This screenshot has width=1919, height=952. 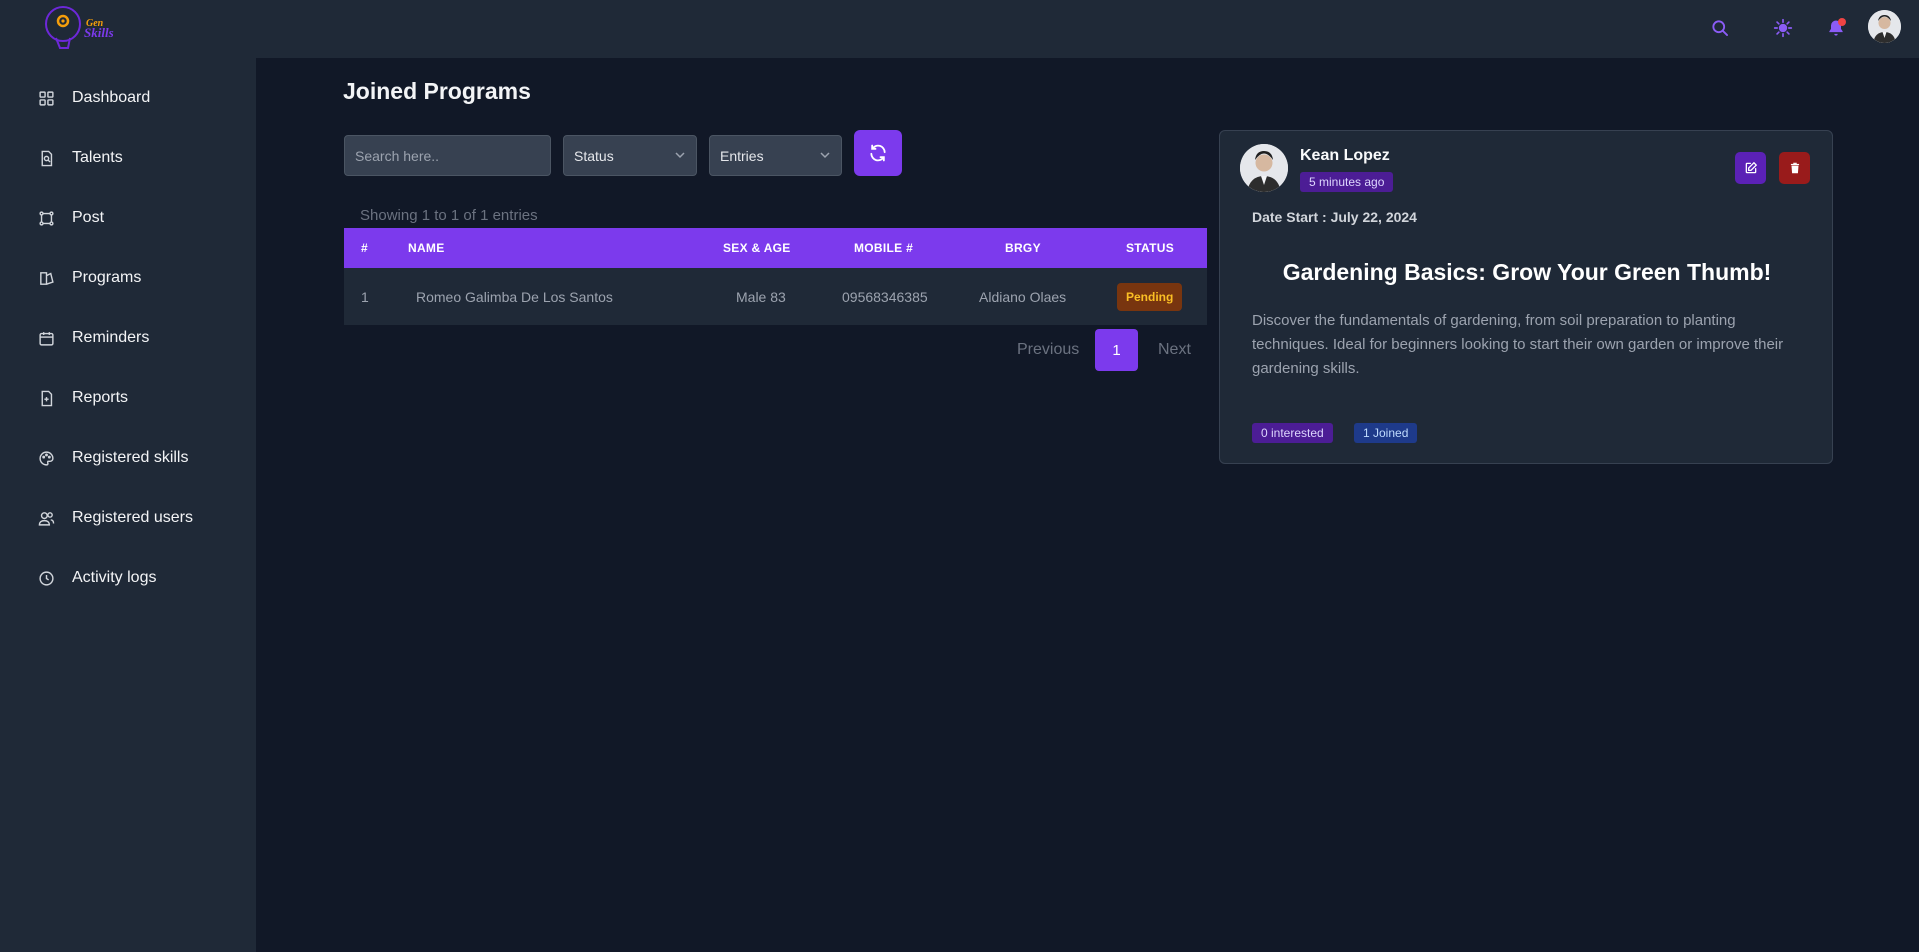 I want to click on logo-text-skills: Skills, so click(x=99, y=32).